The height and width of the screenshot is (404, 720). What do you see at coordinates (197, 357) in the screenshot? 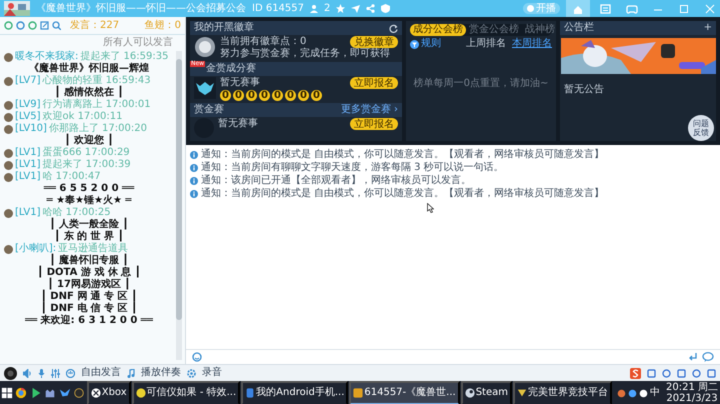
I see `emoji-icon` at bounding box center [197, 357].